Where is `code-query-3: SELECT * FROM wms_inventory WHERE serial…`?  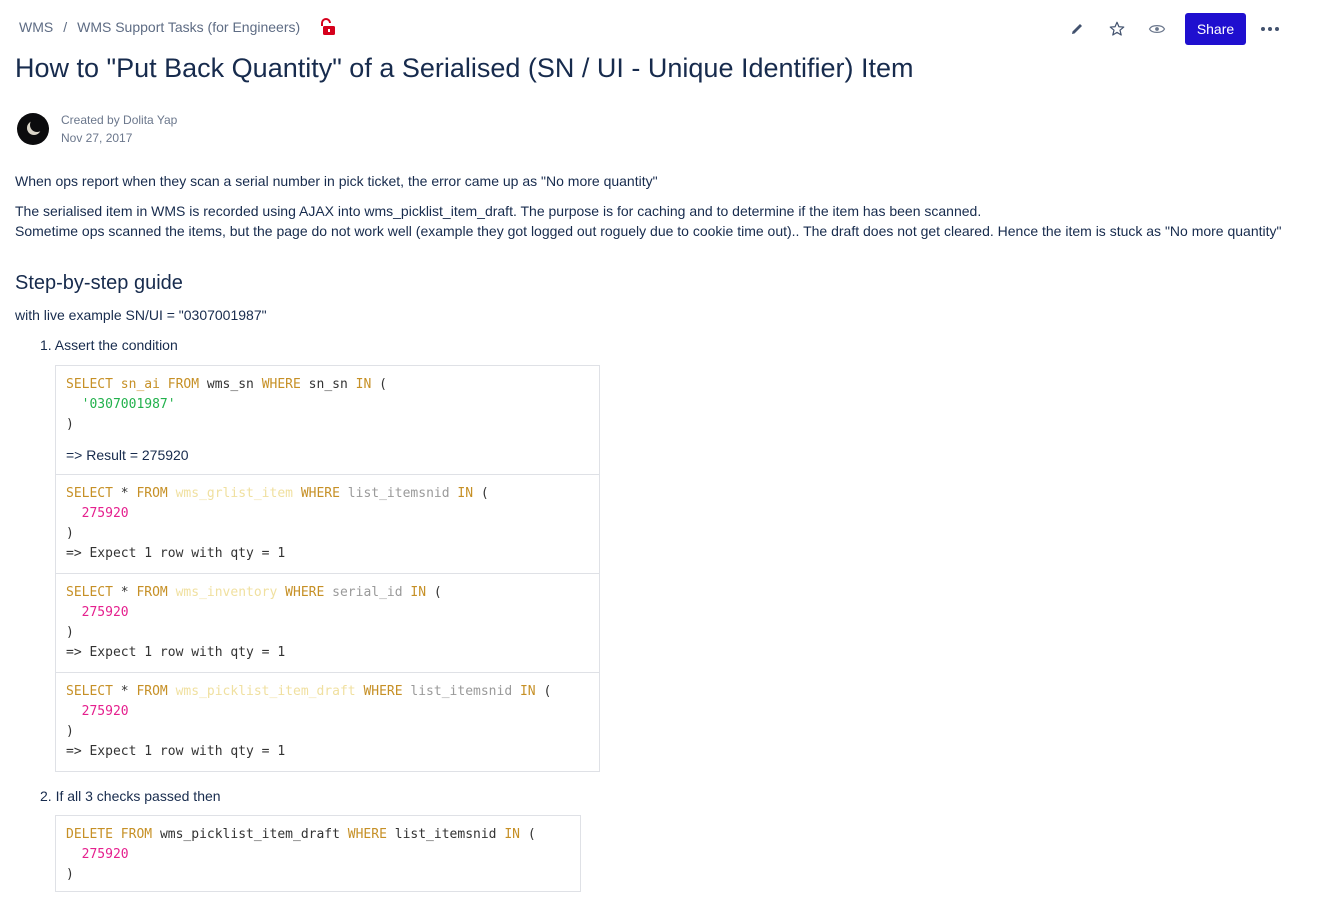
code-query-3: SELECT * FROM wms_inventory WHERE serial… is located at coordinates (327, 623).